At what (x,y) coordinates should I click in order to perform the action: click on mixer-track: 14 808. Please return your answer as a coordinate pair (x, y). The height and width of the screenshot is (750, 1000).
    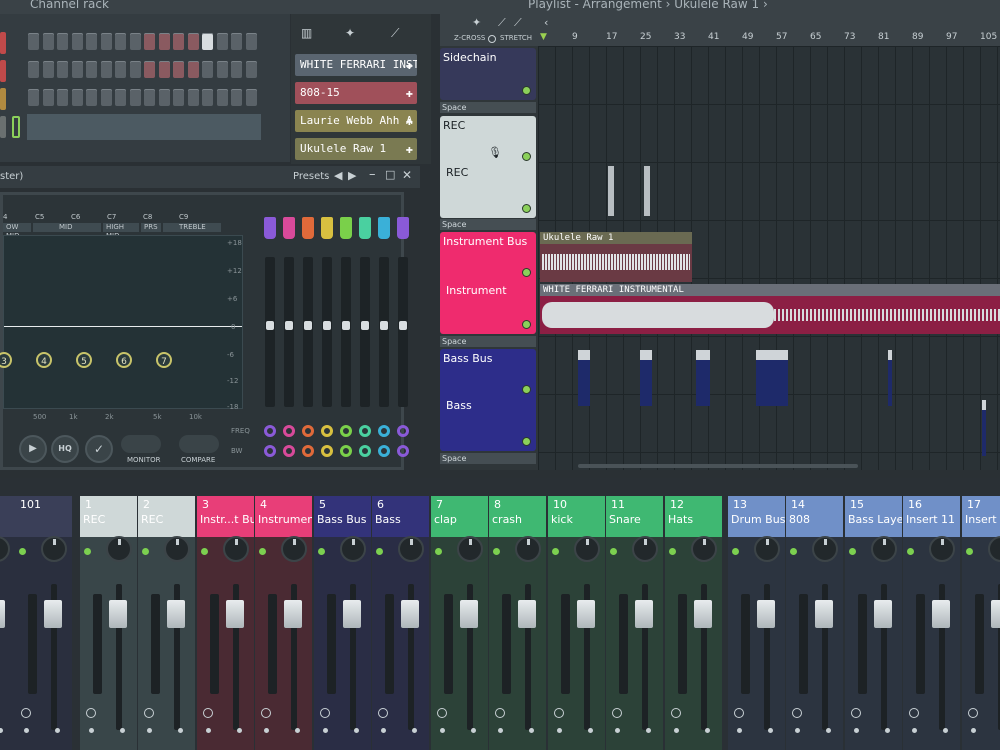
    Looking at the image, I should click on (814, 623).